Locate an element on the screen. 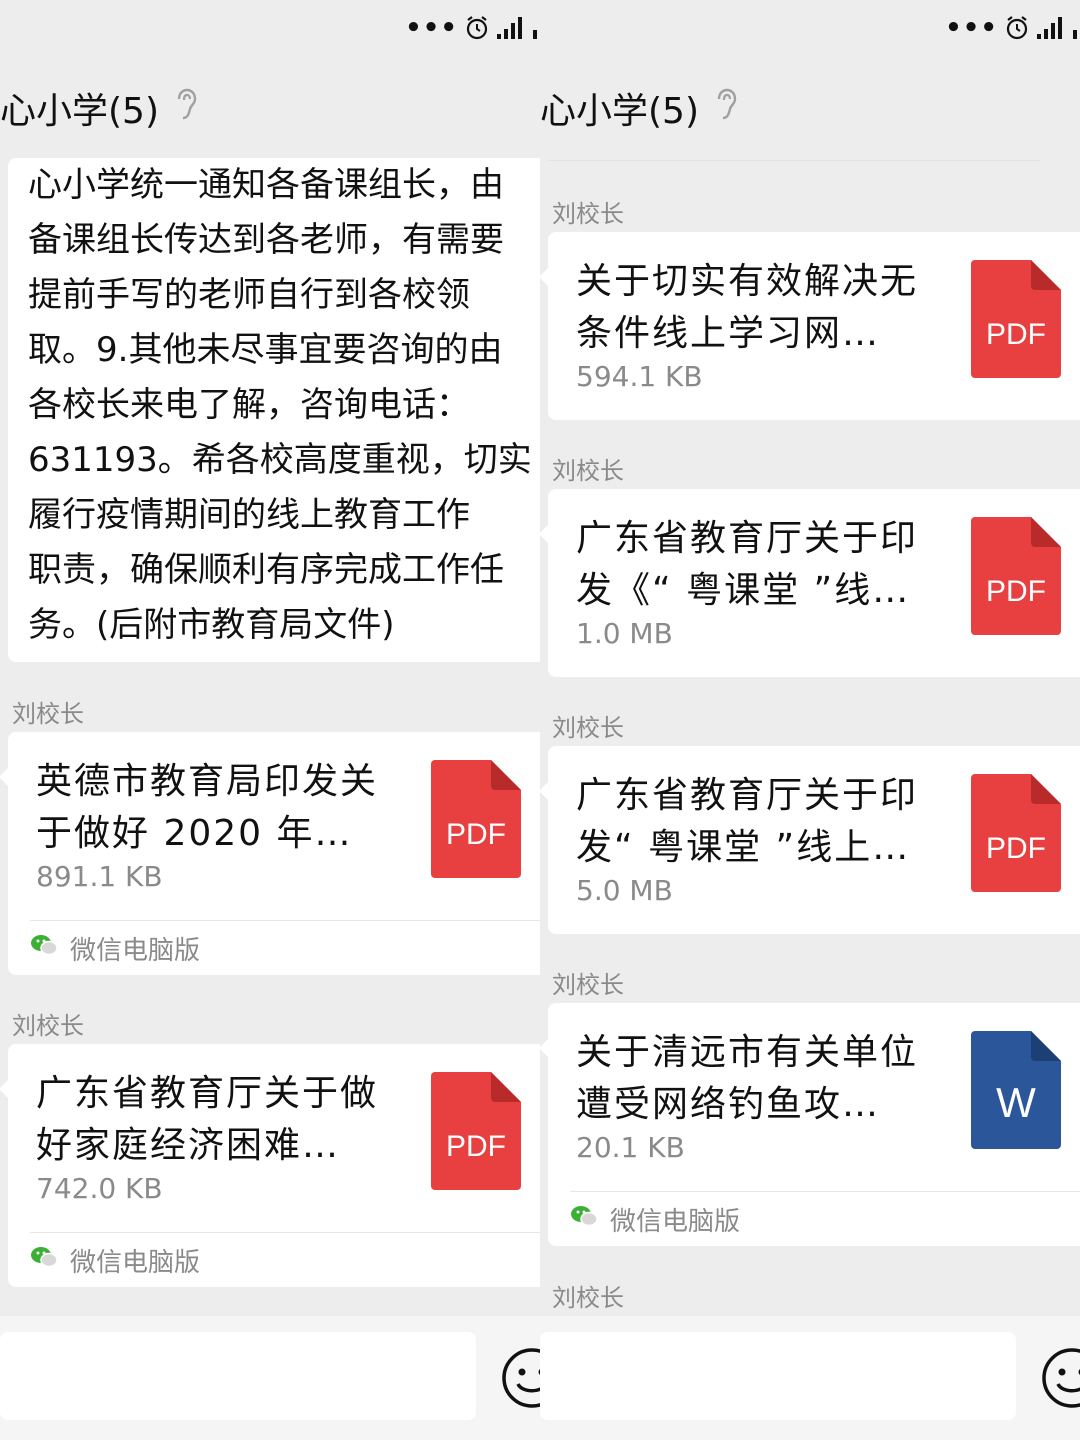 This screenshot has height=1440, width=1080. file-message-card: 广东省教育厅关于印发《“ 粤课堂 ”线… 1.0 MB PDF is located at coordinates (810, 583).